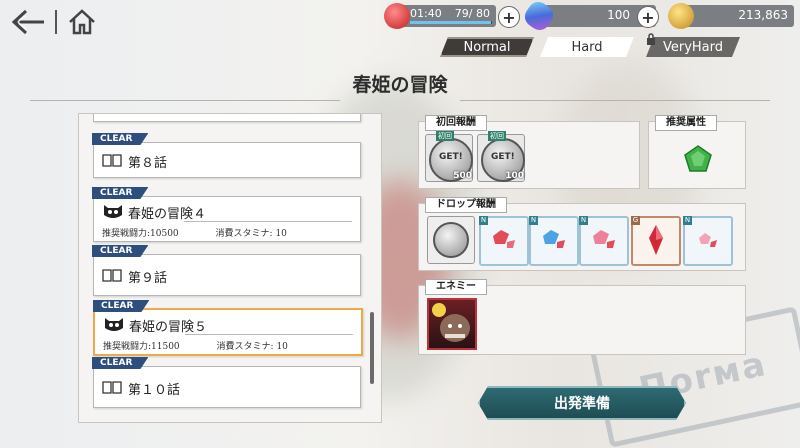 The height and width of the screenshot is (448, 800). What do you see at coordinates (456, 287) in the screenshot?
I see `enemy-label: エネミー` at bounding box center [456, 287].